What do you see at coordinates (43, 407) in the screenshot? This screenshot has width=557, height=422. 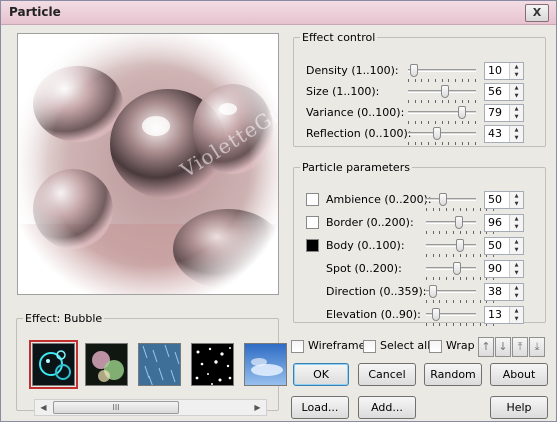 I see `scroll-left-icon: ◀` at bounding box center [43, 407].